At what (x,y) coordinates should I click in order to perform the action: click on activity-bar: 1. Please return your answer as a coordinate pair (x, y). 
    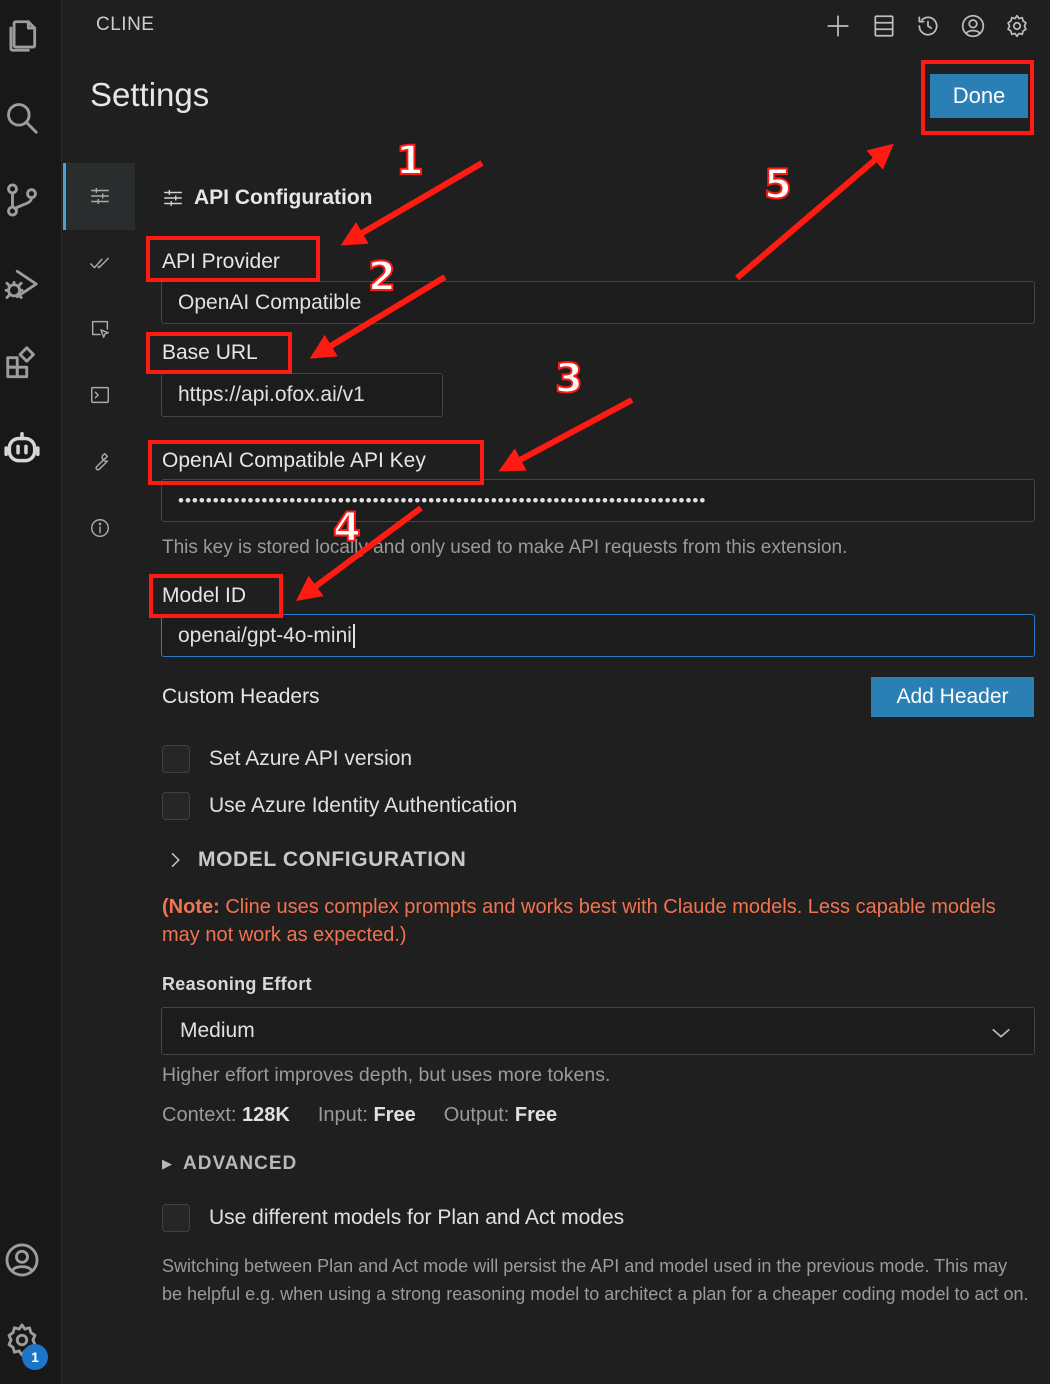
    Looking at the image, I should click on (31, 692).